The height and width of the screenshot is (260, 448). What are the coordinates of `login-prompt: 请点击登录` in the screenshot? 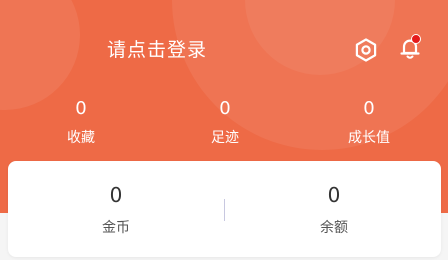 It's located at (157, 50).